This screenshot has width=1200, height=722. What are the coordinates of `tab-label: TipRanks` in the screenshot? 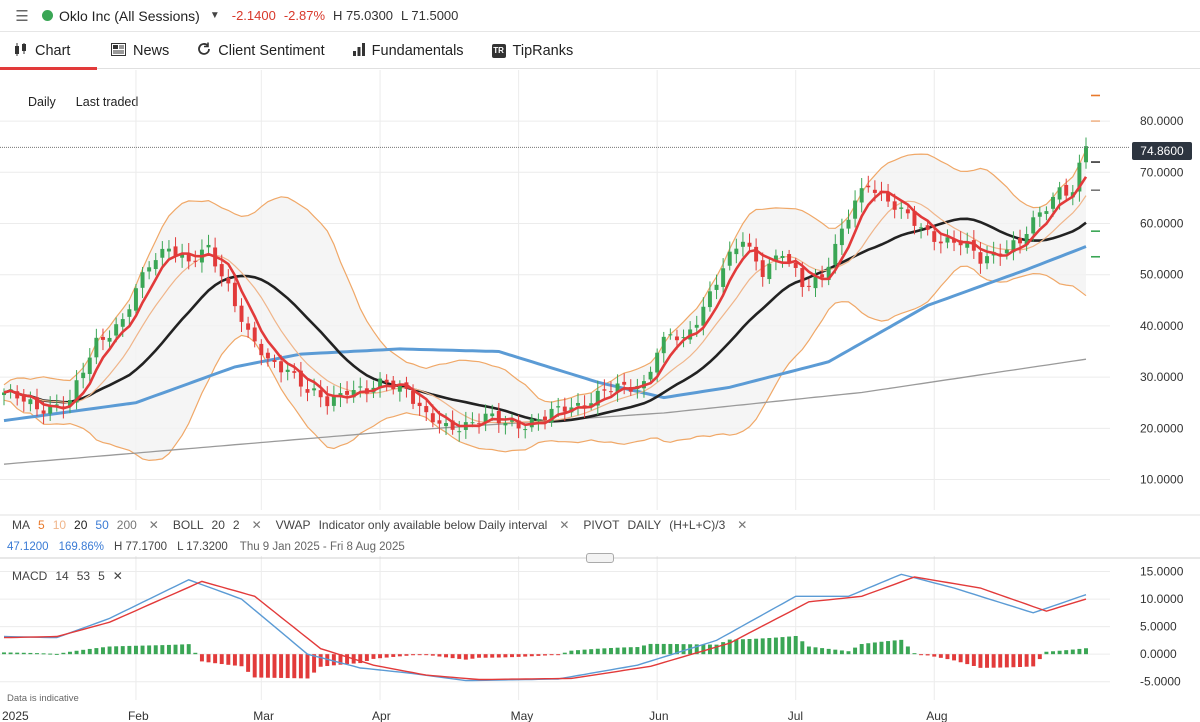 It's located at (543, 50).